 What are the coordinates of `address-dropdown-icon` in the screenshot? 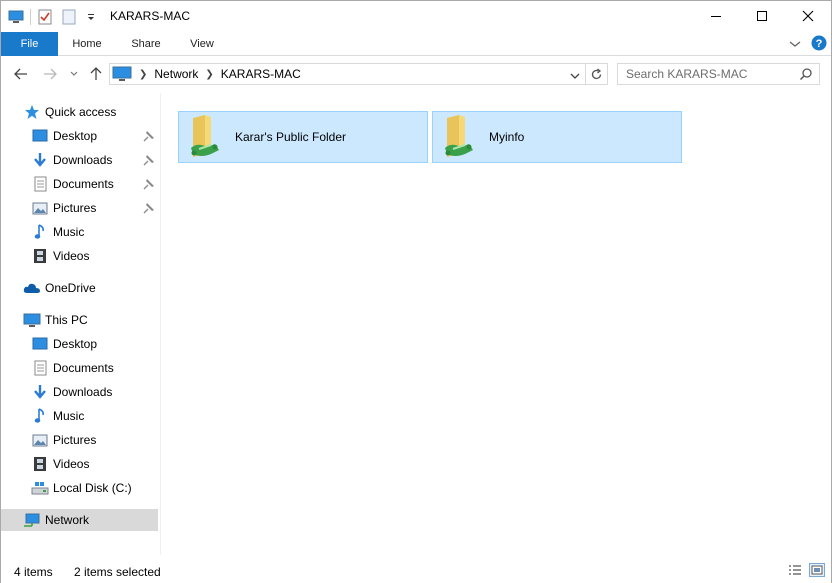 It's located at (575, 76).